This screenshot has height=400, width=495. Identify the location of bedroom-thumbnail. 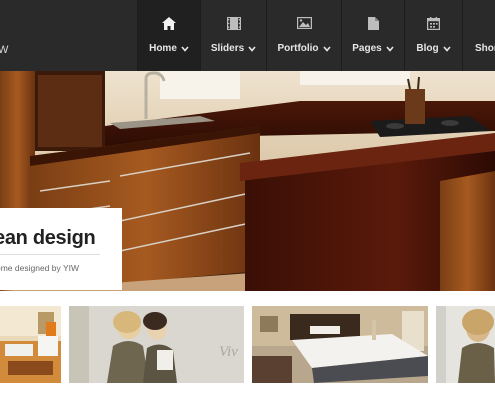
(340, 344).